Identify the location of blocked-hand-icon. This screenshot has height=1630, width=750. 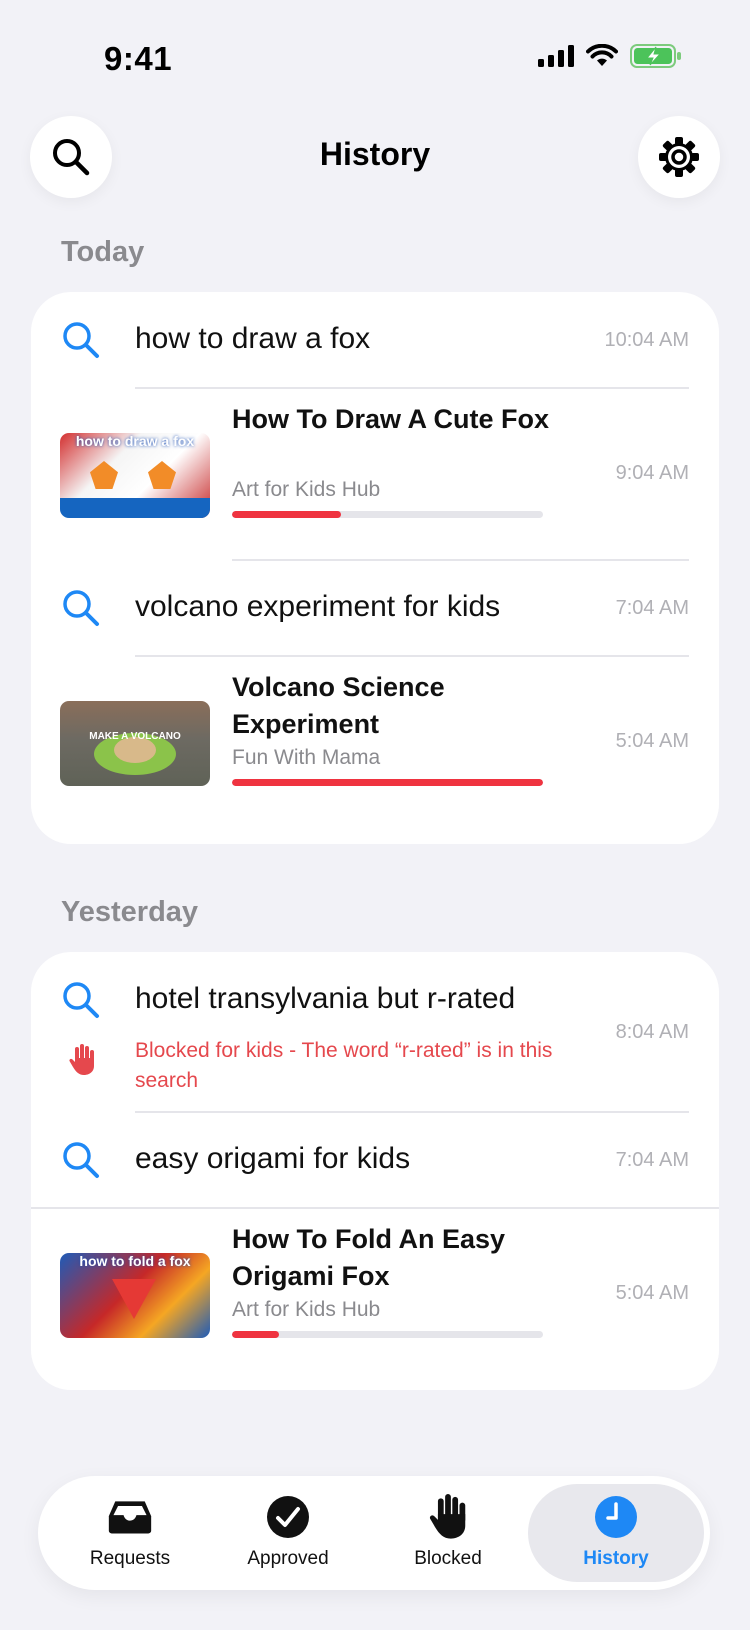
(81, 1059).